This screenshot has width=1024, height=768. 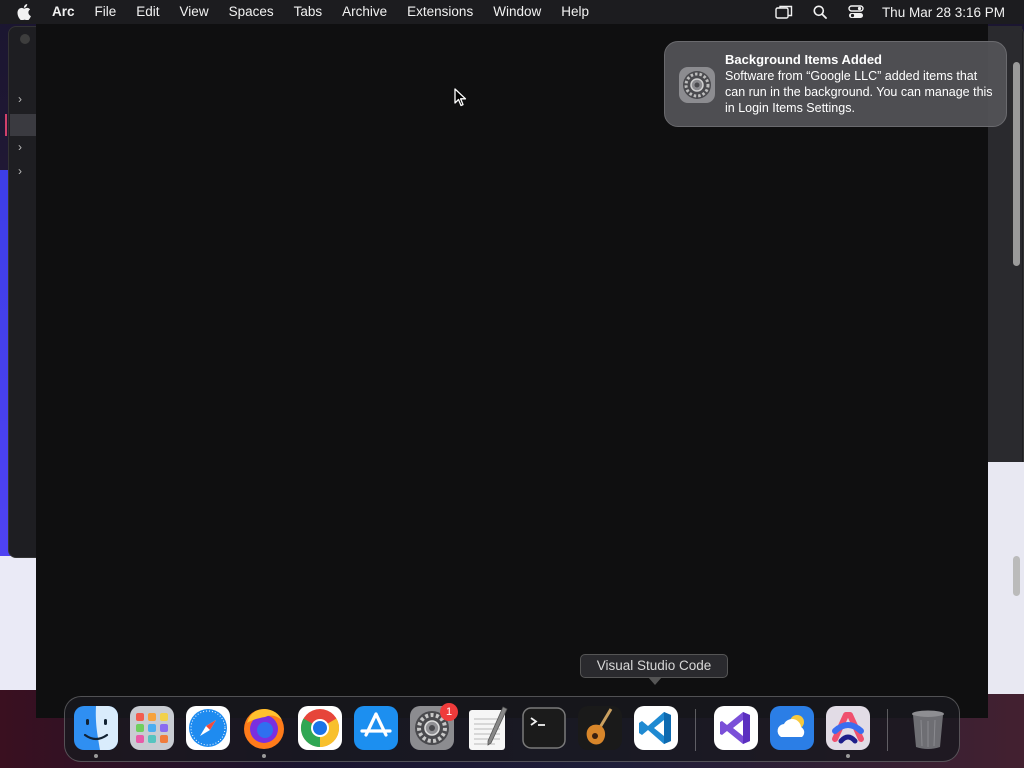 I want to click on search-icon, so click(x=820, y=12).